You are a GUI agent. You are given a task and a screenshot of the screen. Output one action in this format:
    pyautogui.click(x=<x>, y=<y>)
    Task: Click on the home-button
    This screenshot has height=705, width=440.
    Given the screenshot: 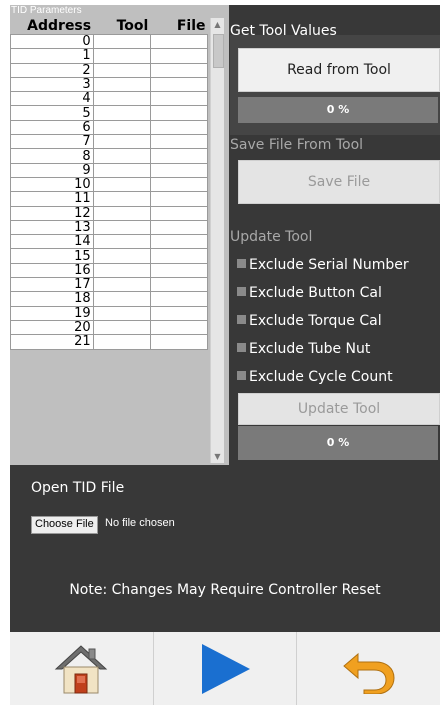 What is the action you would take?
    pyautogui.click(x=82, y=668)
    